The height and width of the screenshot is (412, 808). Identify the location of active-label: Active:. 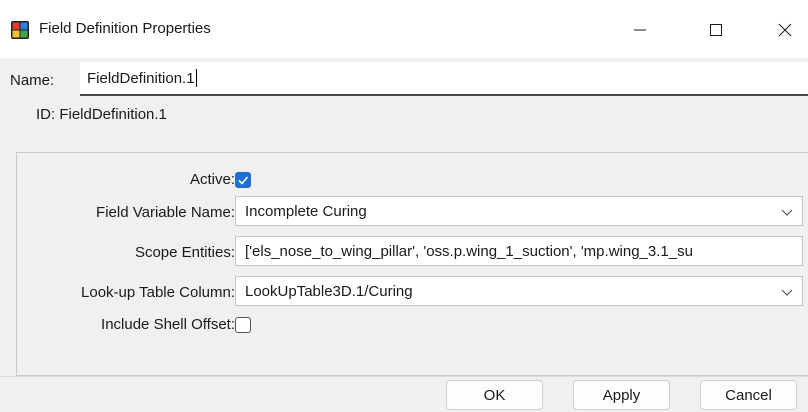
(212, 179).